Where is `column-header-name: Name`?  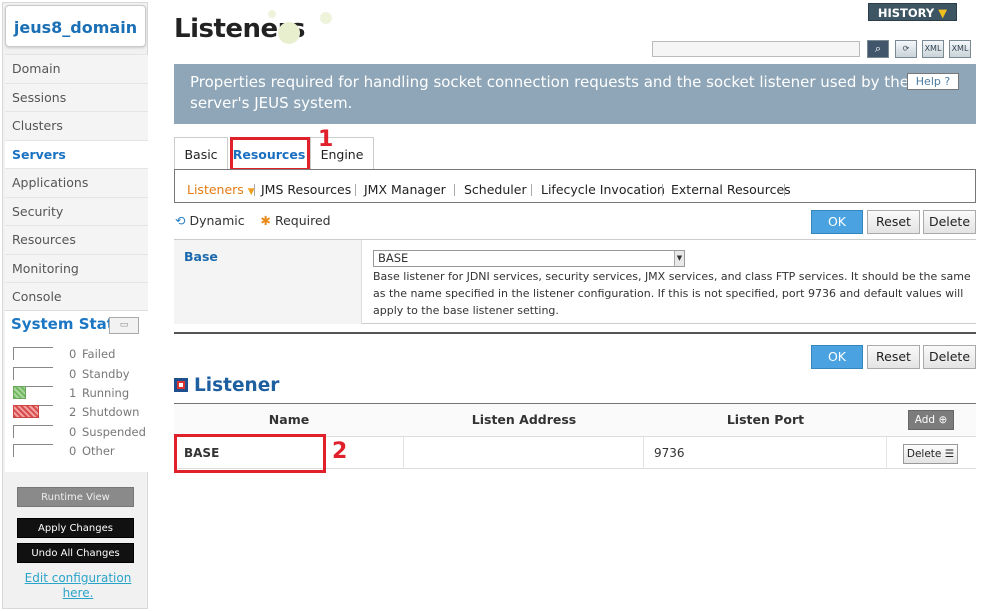 column-header-name: Name is located at coordinates (289, 420).